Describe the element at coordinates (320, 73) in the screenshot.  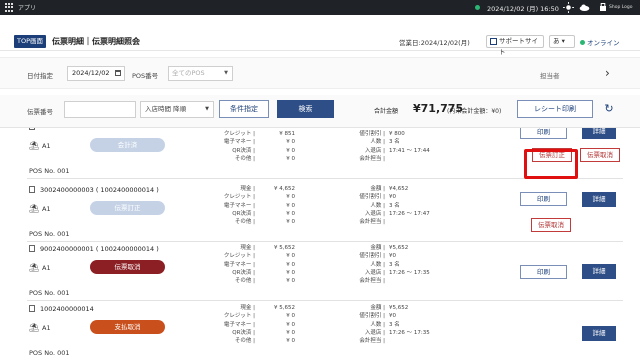
I see `filter-bar: 日付指定 2024/12/02 POS番号 全てのPOS ▼ 担当者 ›` at that location.